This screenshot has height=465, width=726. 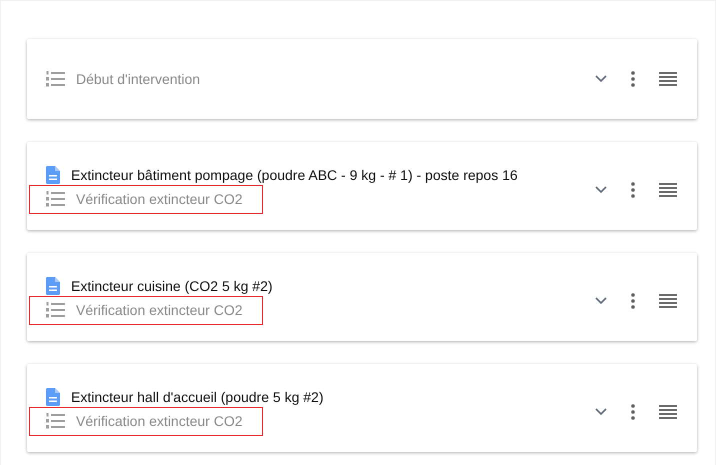 What do you see at coordinates (172, 286) in the screenshot?
I see `document-title: Extincteur cuisine (CO2 5 kg #2)` at bounding box center [172, 286].